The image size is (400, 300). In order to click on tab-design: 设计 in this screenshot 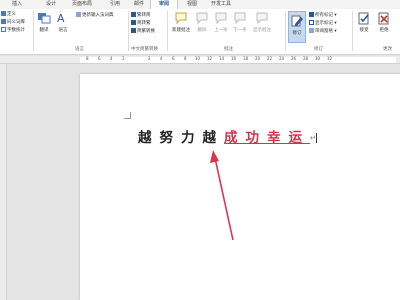, I will do `click(51, 4)`.